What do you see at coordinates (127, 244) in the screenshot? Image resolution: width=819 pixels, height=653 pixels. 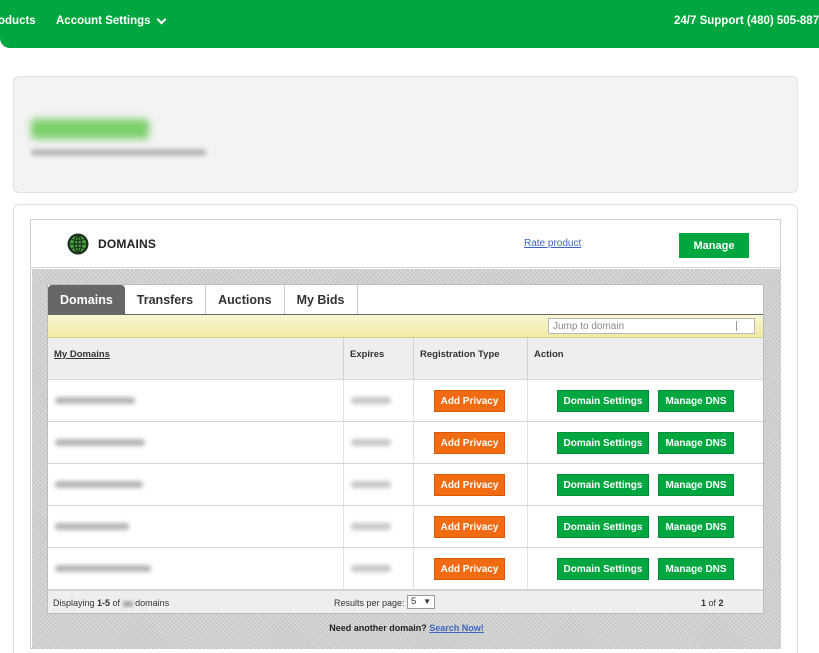 I see `widget-title: DOMAINS` at bounding box center [127, 244].